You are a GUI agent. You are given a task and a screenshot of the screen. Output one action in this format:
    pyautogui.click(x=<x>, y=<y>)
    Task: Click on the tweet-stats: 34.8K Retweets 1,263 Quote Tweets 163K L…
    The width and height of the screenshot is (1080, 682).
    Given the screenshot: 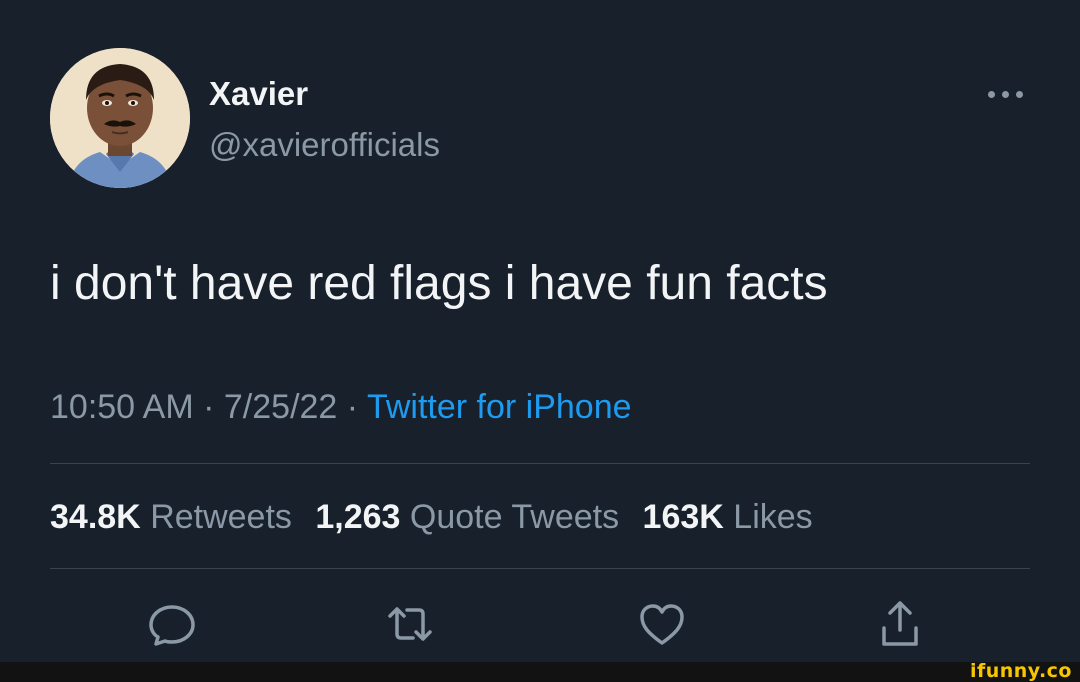 What is the action you would take?
    pyautogui.click(x=438, y=517)
    